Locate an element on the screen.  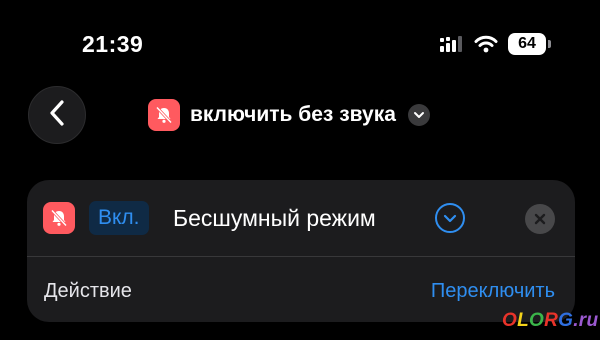
status-icons: 64 is located at coordinates (495, 44).